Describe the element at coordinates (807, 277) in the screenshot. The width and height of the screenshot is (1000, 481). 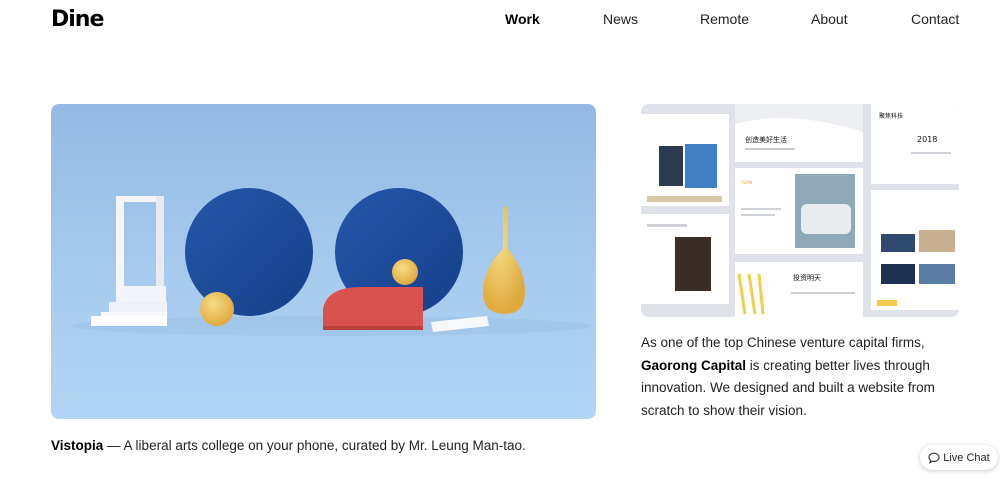
I see `svg-text: 投资明天` at that location.